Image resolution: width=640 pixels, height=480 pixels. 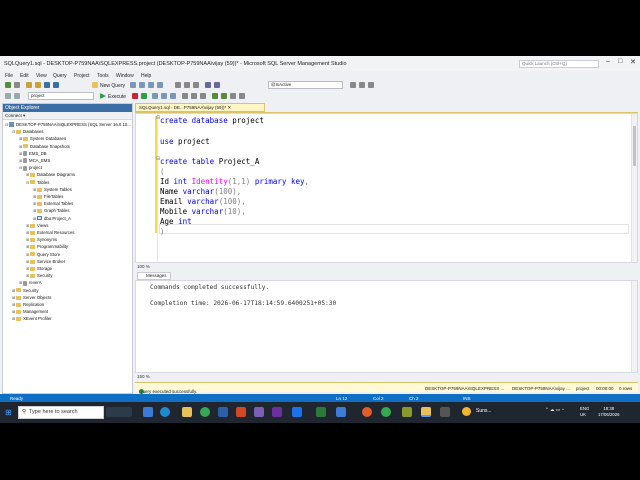 What do you see at coordinates (82, 76) in the screenshot?
I see `menu-project: Project` at bounding box center [82, 76].